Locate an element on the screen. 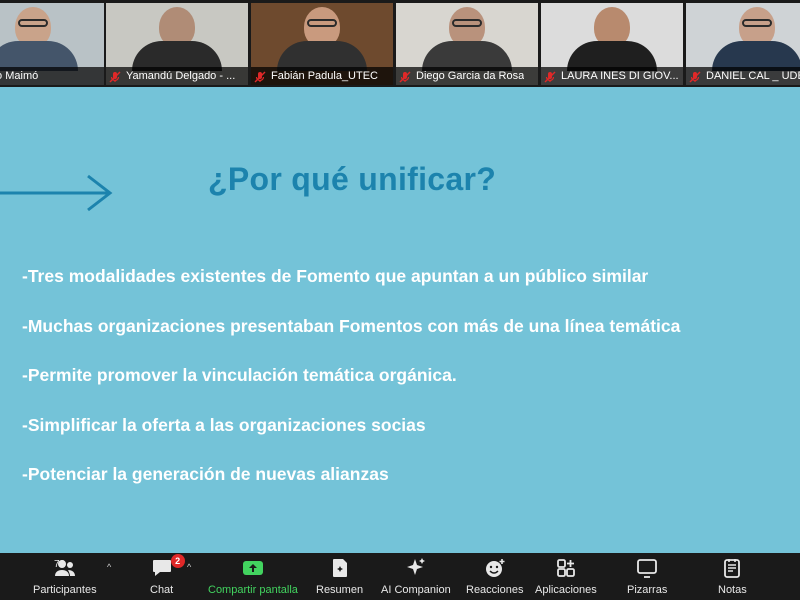  participant-tile: acio Maimó is located at coordinates (52, 44).